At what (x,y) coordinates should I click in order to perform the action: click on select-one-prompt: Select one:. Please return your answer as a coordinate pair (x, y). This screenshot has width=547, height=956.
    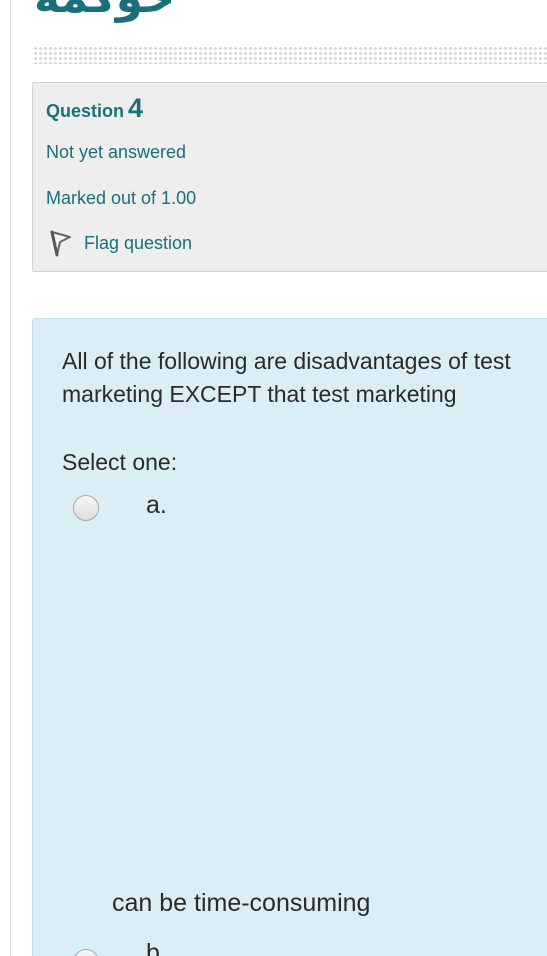
    Looking at the image, I should click on (120, 462).